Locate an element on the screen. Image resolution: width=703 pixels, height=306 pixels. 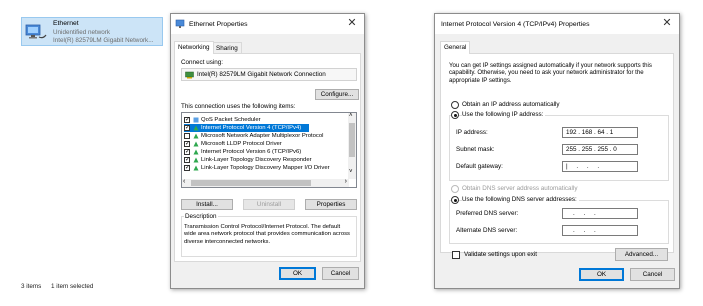
alternate-dns-field: . . . is located at coordinates (600, 230).